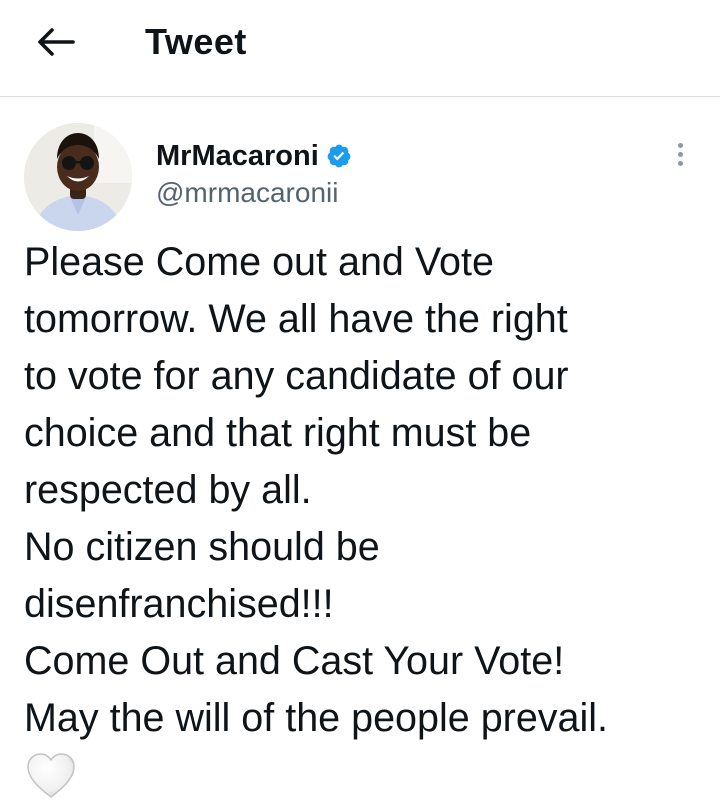 This screenshot has height=807, width=720. I want to click on avatar, so click(78, 177).